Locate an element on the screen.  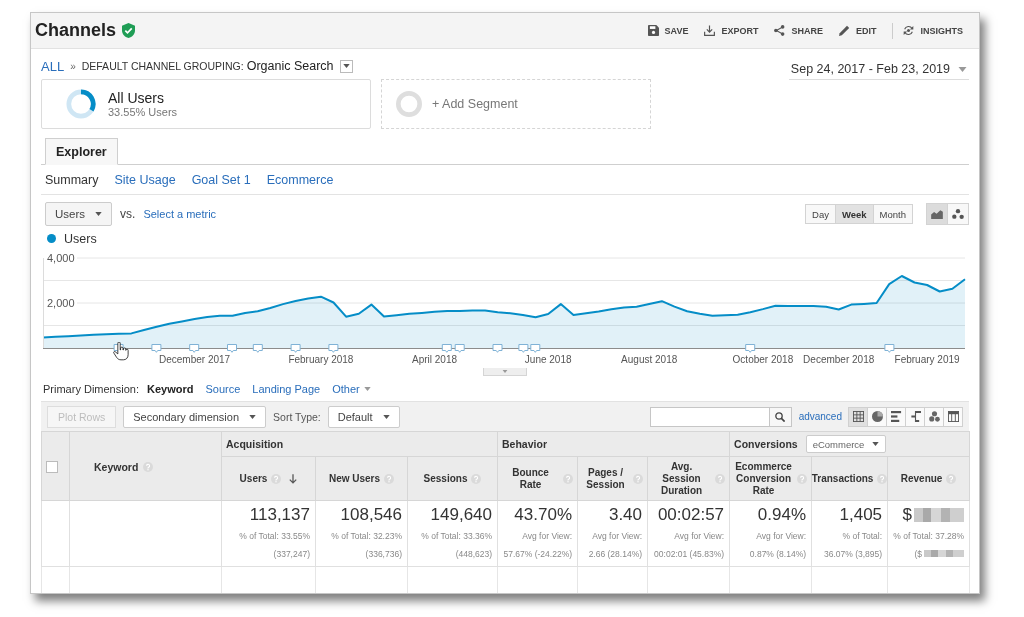
column-group-label: Acquisition is located at coordinates (255, 444).